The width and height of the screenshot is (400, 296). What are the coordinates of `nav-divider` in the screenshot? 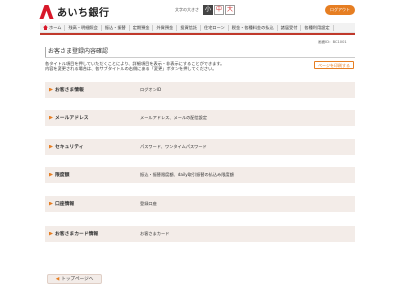 It's located at (197, 34).